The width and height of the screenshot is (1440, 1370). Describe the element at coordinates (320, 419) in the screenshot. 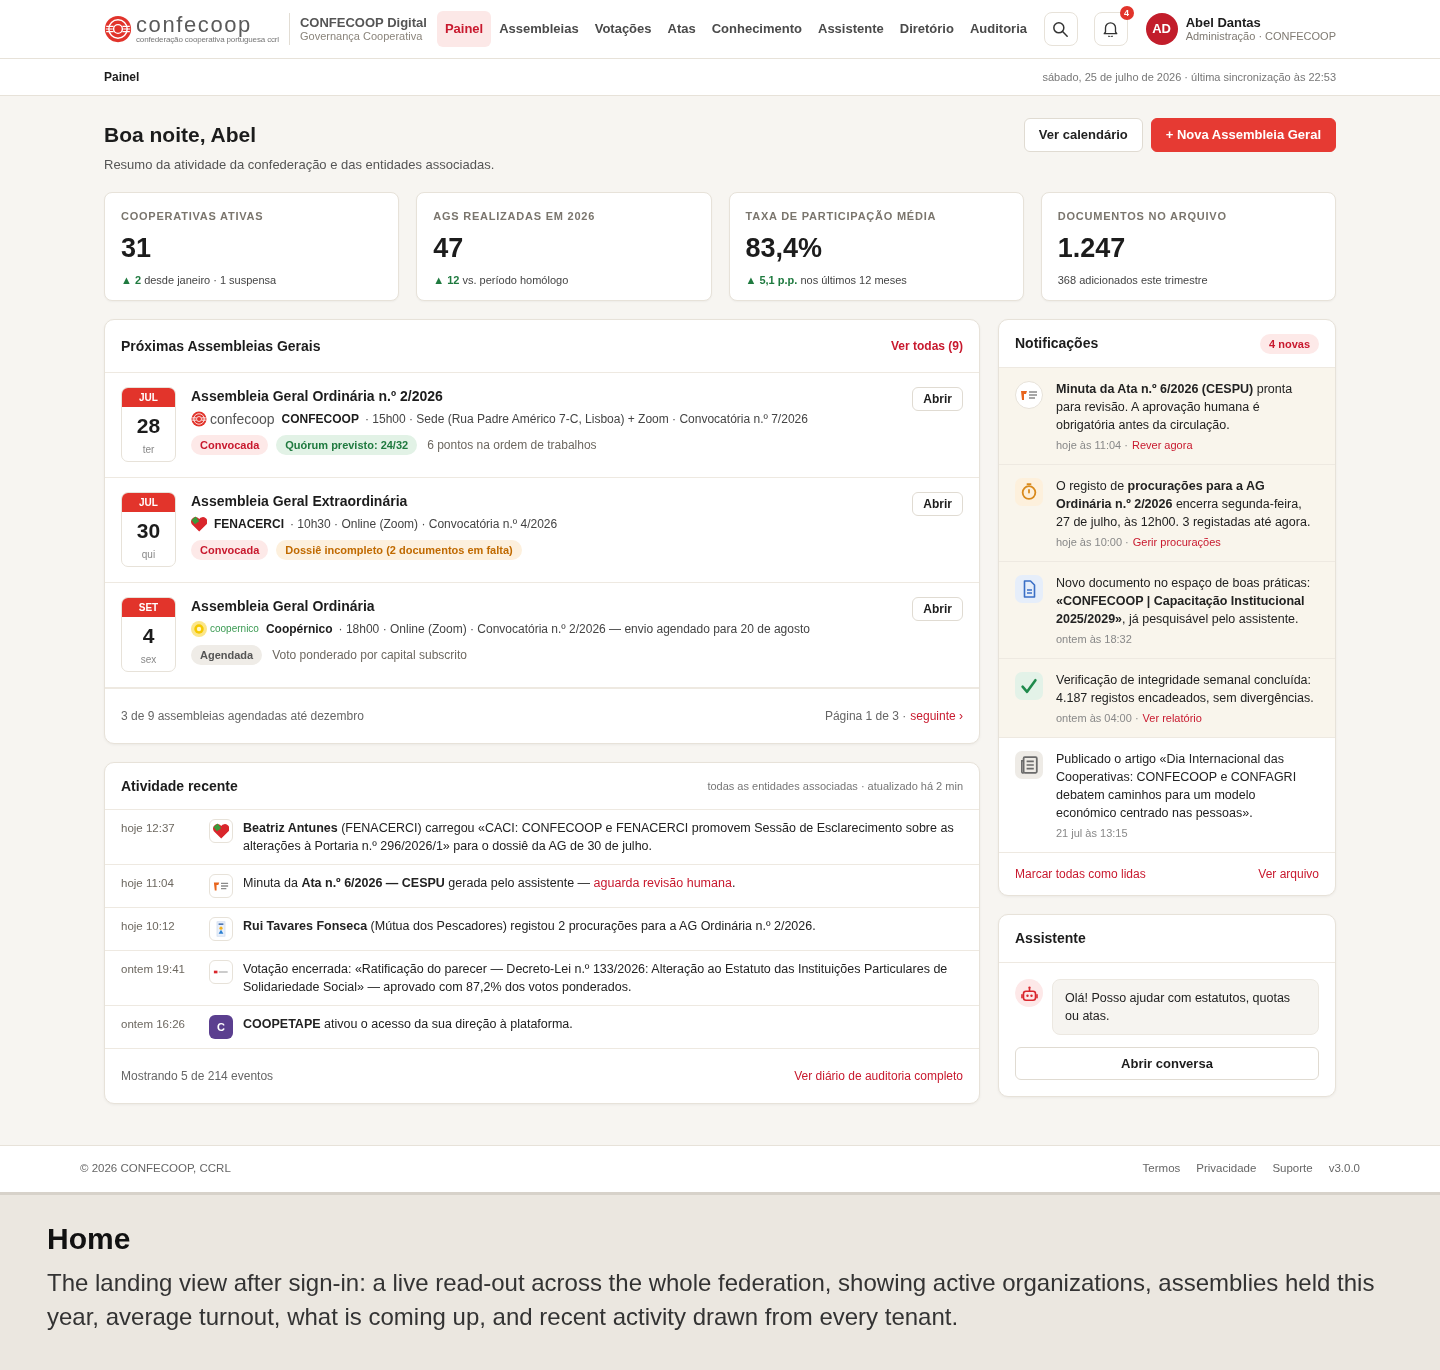

I see `organization-name: CONFECOOP` at that location.